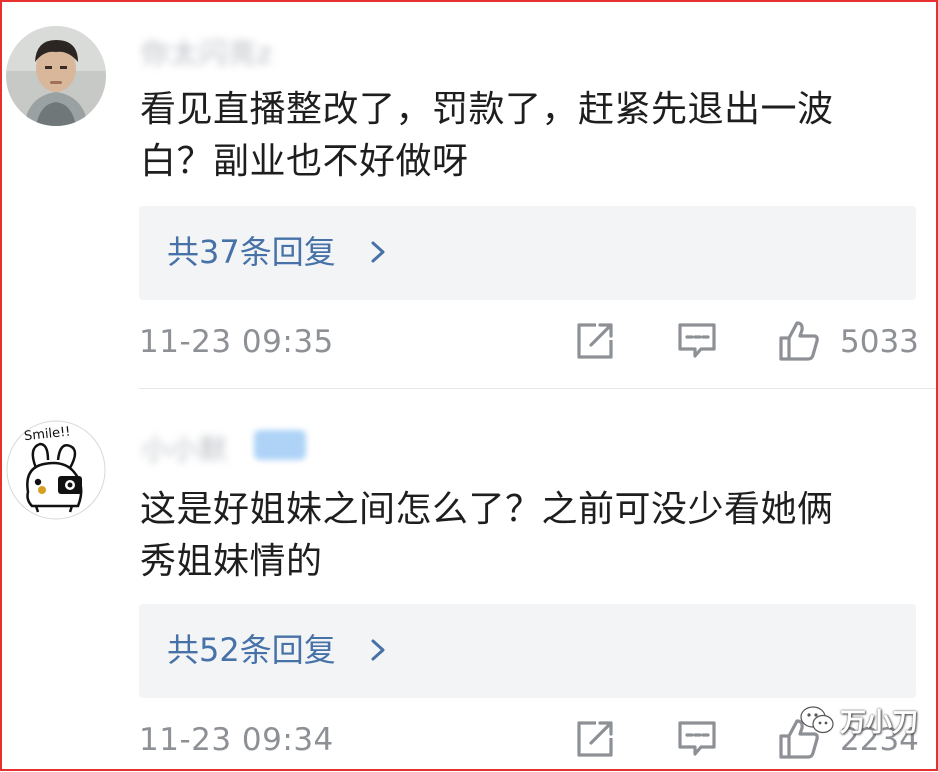 The height and width of the screenshot is (772, 938). I want to click on watermark: 万小刀, so click(859, 720).